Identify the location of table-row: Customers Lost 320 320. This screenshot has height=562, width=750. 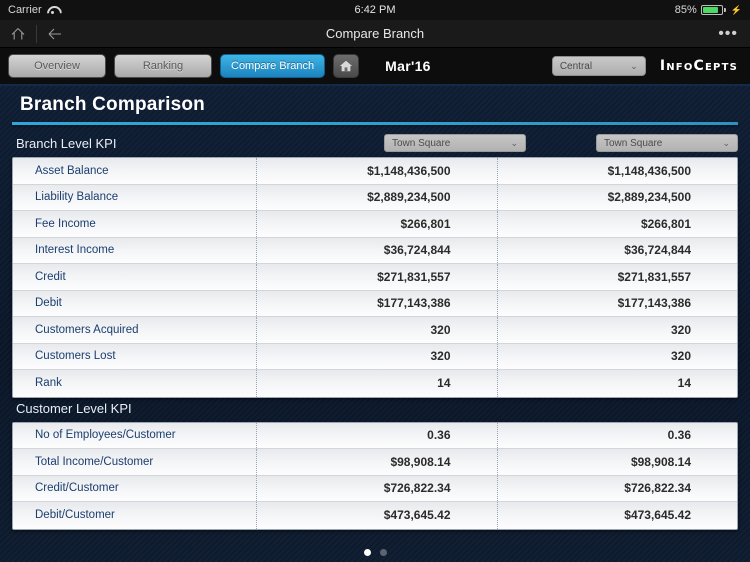
(375, 356).